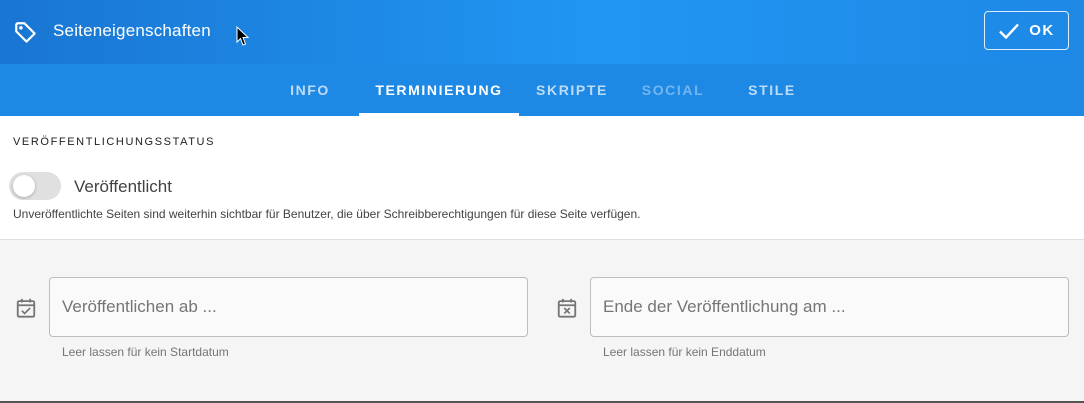 The height and width of the screenshot is (403, 1084). I want to click on tab-label: TERMINIERUNG, so click(439, 90).